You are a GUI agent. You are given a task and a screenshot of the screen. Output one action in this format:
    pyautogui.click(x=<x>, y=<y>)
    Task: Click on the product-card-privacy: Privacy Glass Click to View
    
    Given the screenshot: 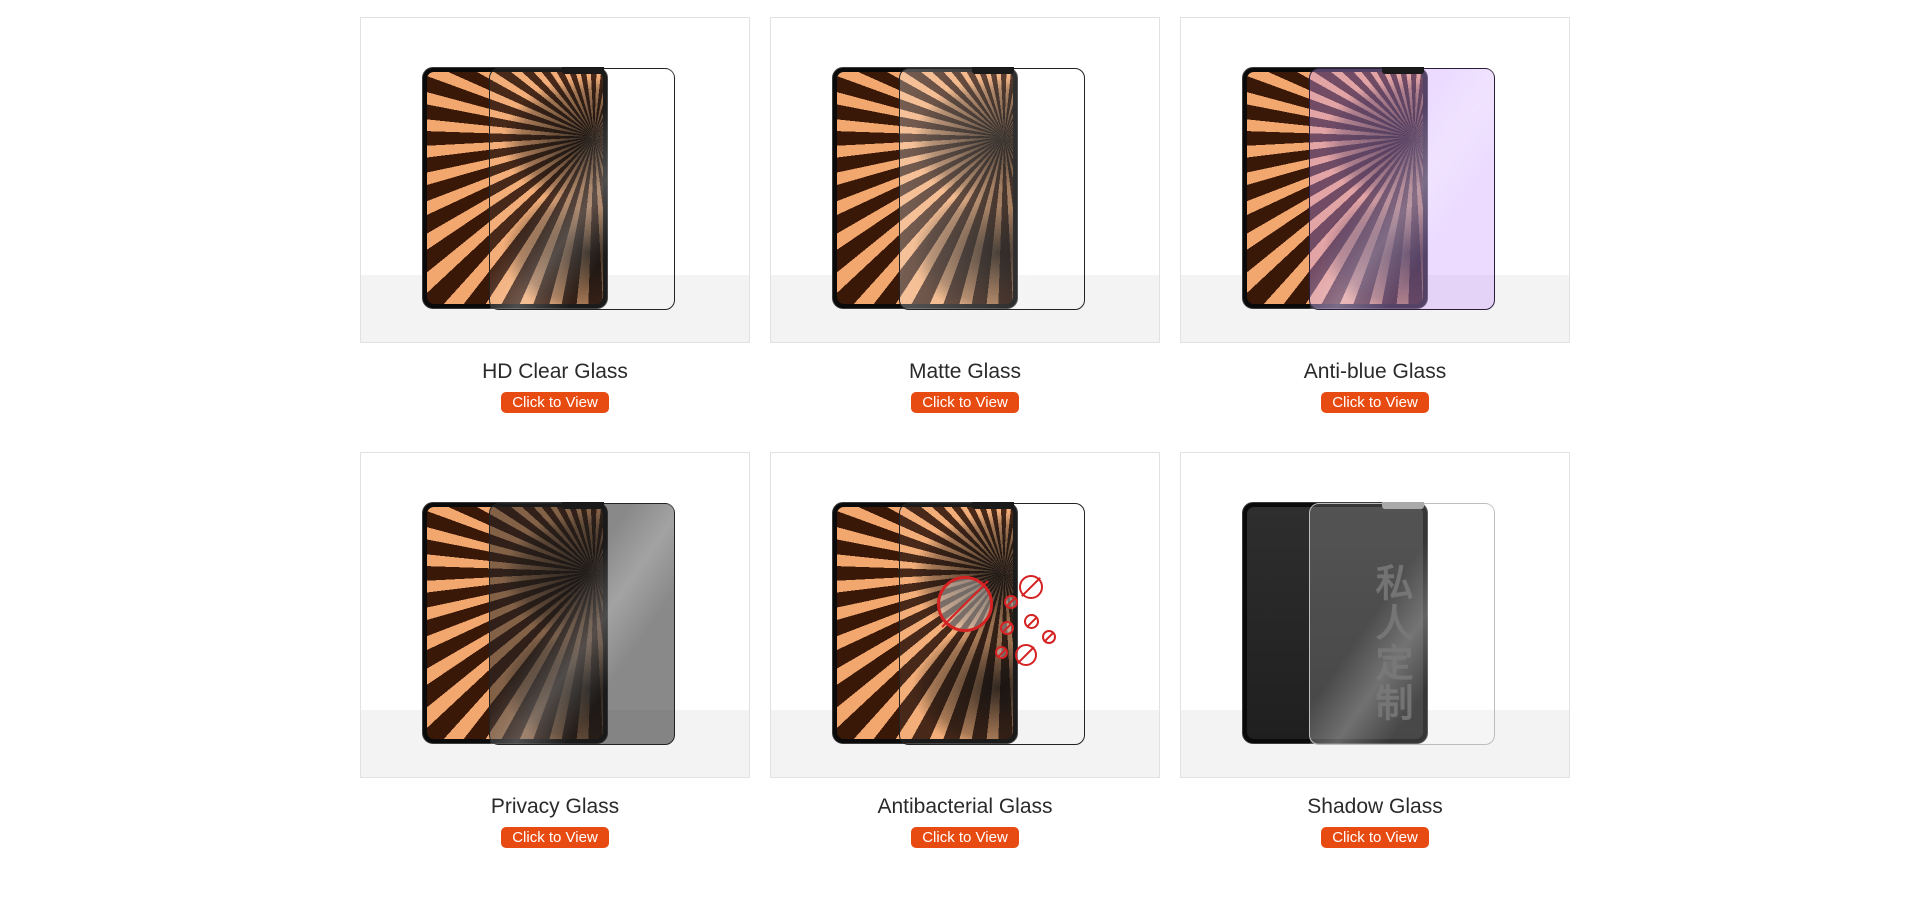 What is the action you would take?
    pyautogui.click(x=555, y=651)
    